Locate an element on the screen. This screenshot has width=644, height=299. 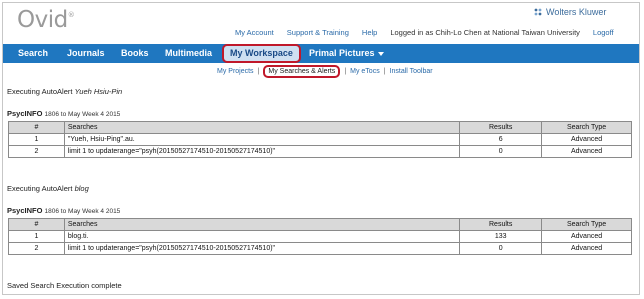
row-results: 133 is located at coordinates (501, 236).